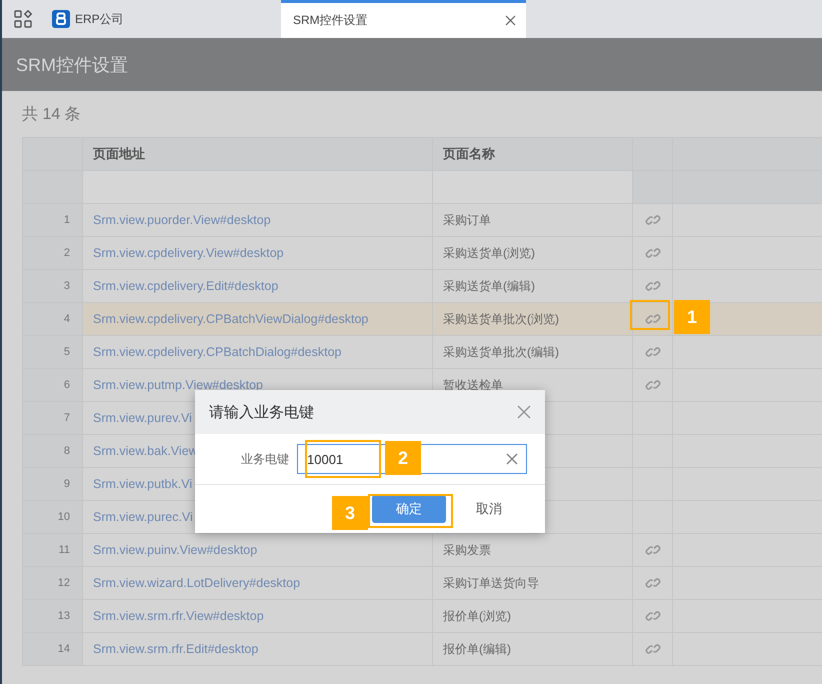 The image size is (822, 684). What do you see at coordinates (403, 458) in the screenshot?
I see `step-number-badge: 2` at bounding box center [403, 458].